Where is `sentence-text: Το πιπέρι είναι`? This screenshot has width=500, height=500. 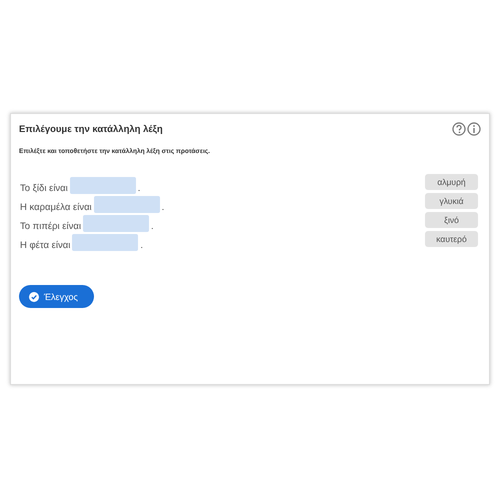 sentence-text: Το πιπέρι είναι is located at coordinates (50, 226).